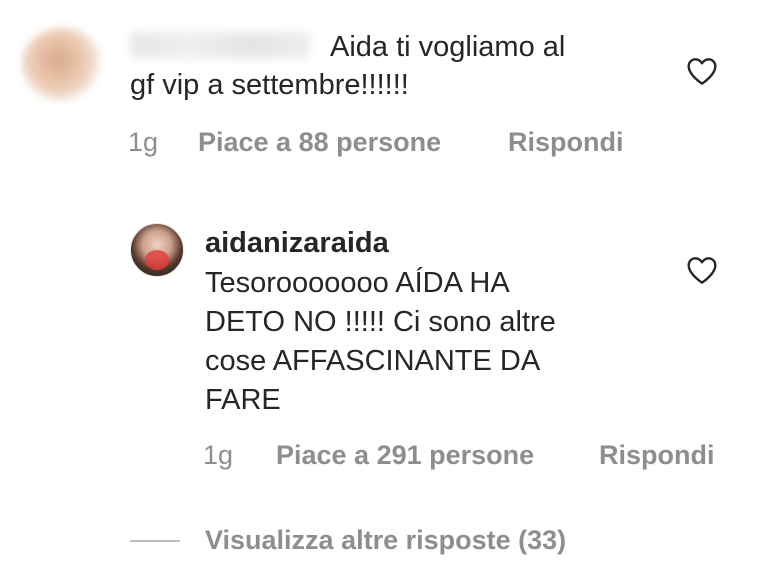 This screenshot has width=767, height=570. Describe the element at coordinates (566, 142) in the screenshot. I see `comment-reply-button: Rispondi` at that location.